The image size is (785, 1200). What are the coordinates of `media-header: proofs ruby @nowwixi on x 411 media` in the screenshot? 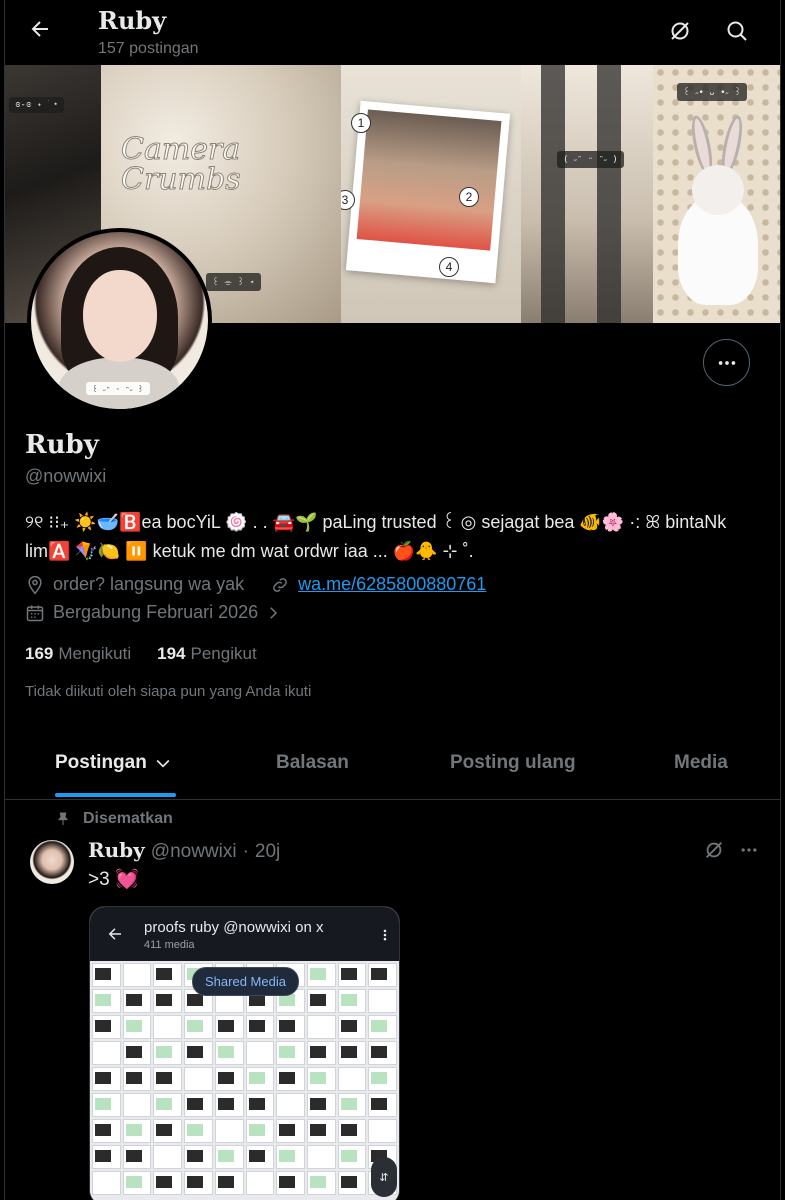 It's located at (244, 934).